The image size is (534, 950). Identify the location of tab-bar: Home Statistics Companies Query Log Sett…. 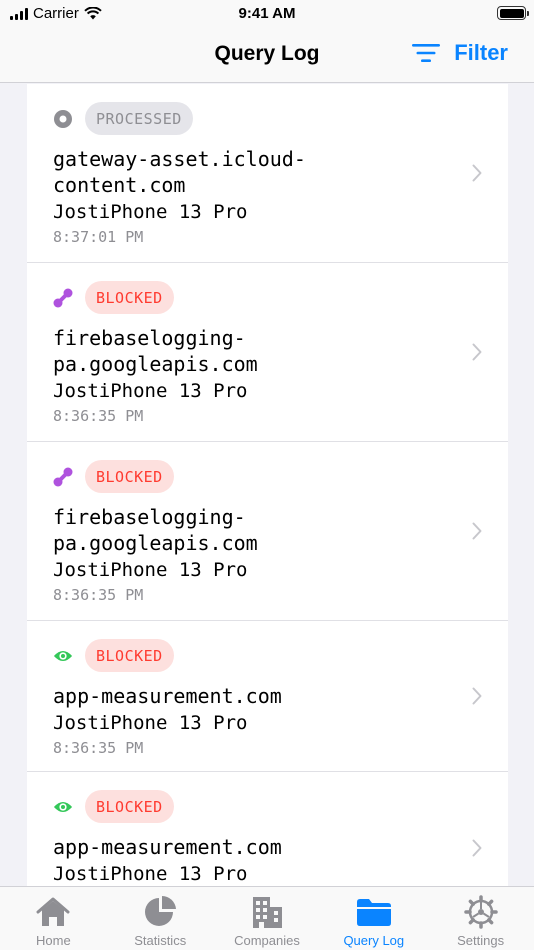
(267, 918).